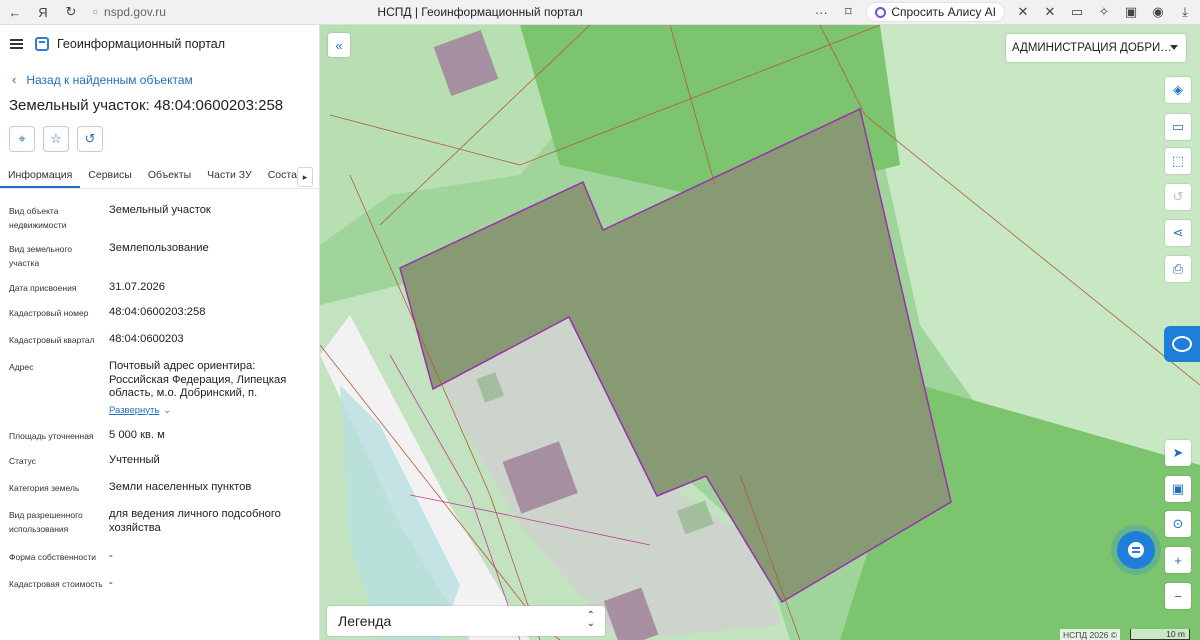 Image resolution: width=1200 pixels, height=640 pixels. I want to click on property-label: Вид разрешенного использования, so click(46, 522).